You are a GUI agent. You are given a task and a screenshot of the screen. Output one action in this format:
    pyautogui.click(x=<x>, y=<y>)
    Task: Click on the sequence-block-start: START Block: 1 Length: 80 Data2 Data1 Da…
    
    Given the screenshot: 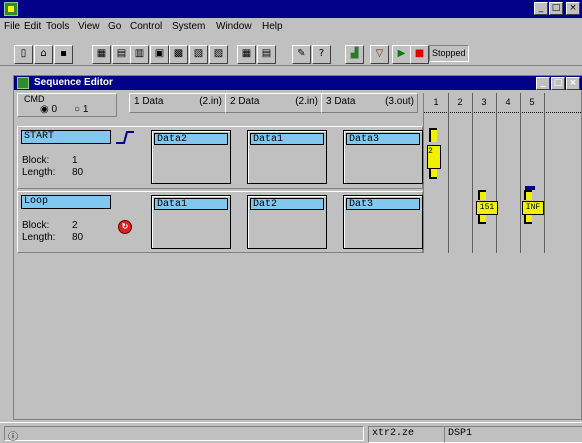 What is the action you would take?
    pyautogui.click(x=220, y=157)
    